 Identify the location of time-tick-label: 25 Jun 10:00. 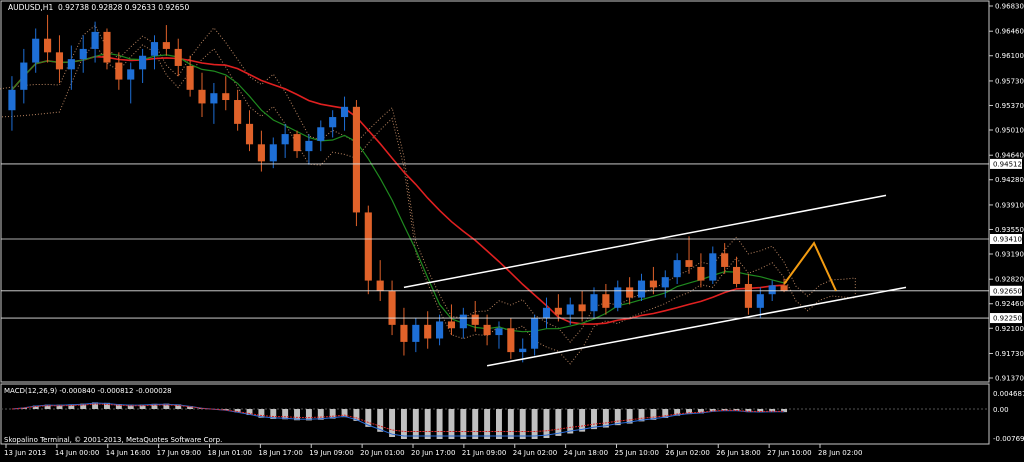
(637, 453).